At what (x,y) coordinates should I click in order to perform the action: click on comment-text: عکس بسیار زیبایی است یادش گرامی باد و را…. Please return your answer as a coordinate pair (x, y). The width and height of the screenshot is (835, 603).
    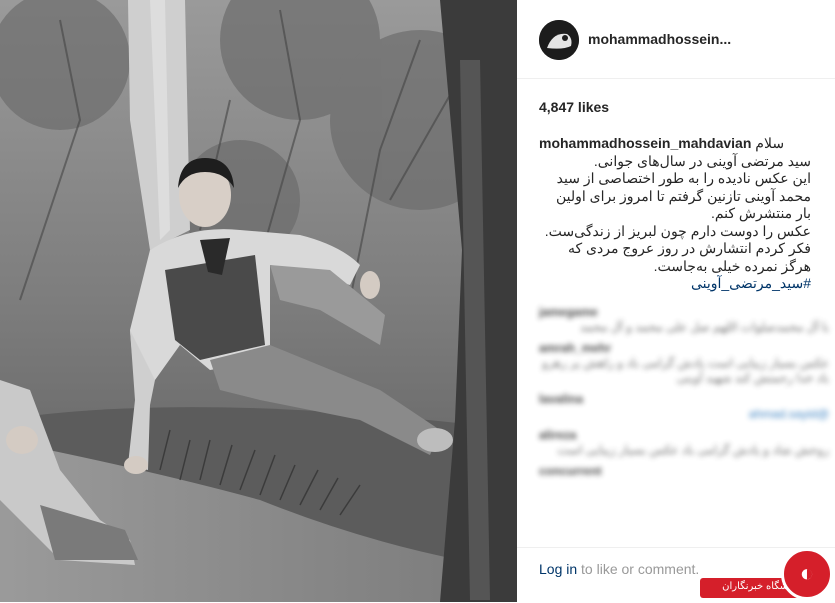
    Looking at the image, I should click on (685, 370).